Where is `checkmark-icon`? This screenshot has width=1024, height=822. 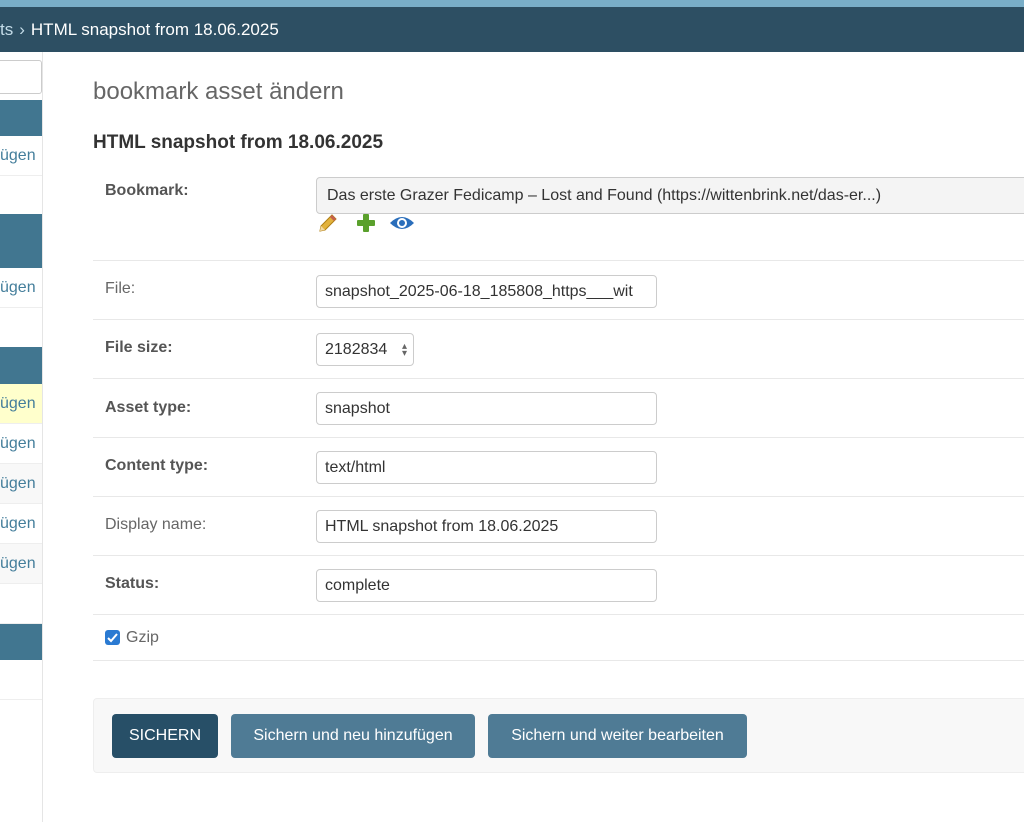
checkmark-icon is located at coordinates (112, 638).